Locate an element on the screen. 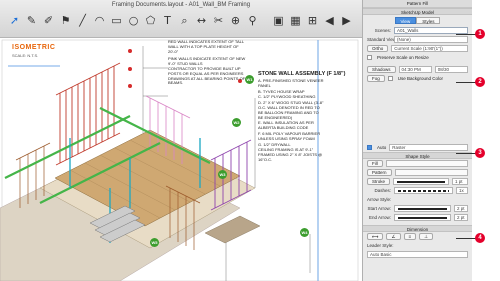 The width and height of the screenshot is (500, 281). fog-button: Fog is located at coordinates (376, 78).